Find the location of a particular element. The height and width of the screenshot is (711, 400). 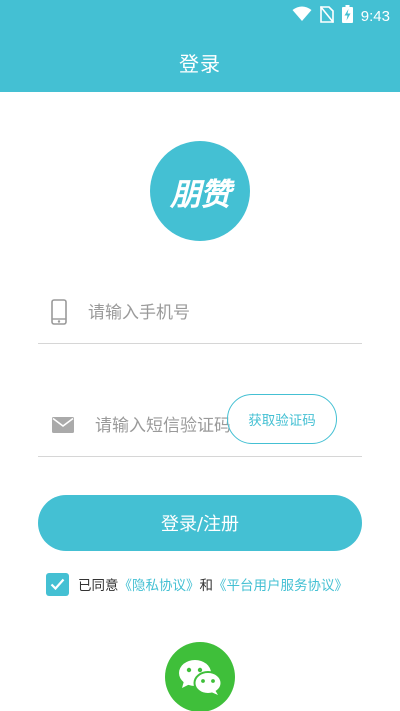

status-time: 9:43 is located at coordinates (375, 16).